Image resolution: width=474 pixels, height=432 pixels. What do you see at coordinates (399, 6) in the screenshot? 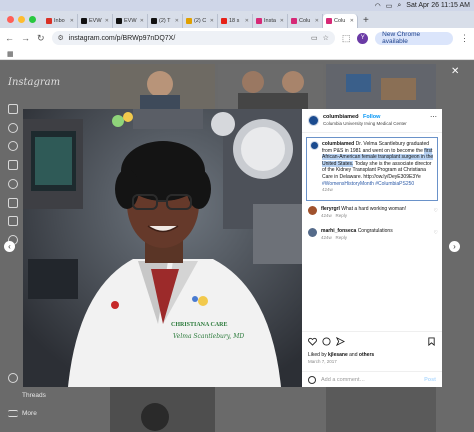
I see `search-icon: ⌕` at bounding box center [399, 6].